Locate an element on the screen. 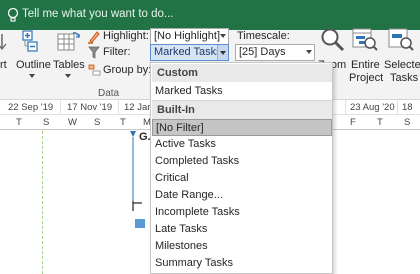 The width and height of the screenshot is (420, 274). highlight-value: [No Highlight] is located at coordinates (187, 36).